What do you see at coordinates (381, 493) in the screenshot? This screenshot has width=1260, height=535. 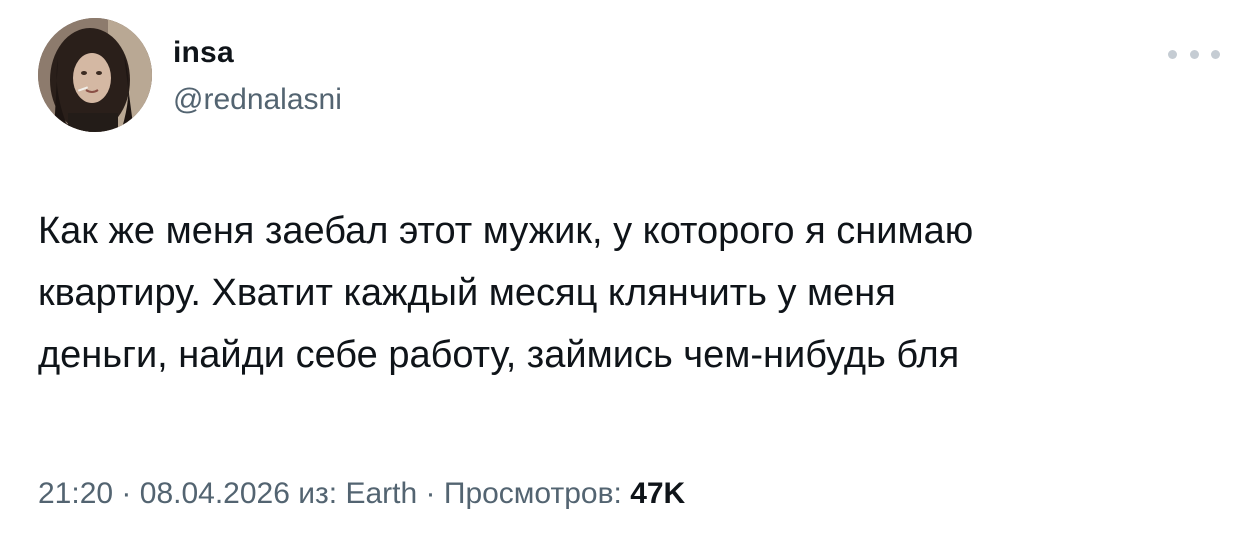 I see `tweet-source: Earth` at bounding box center [381, 493].